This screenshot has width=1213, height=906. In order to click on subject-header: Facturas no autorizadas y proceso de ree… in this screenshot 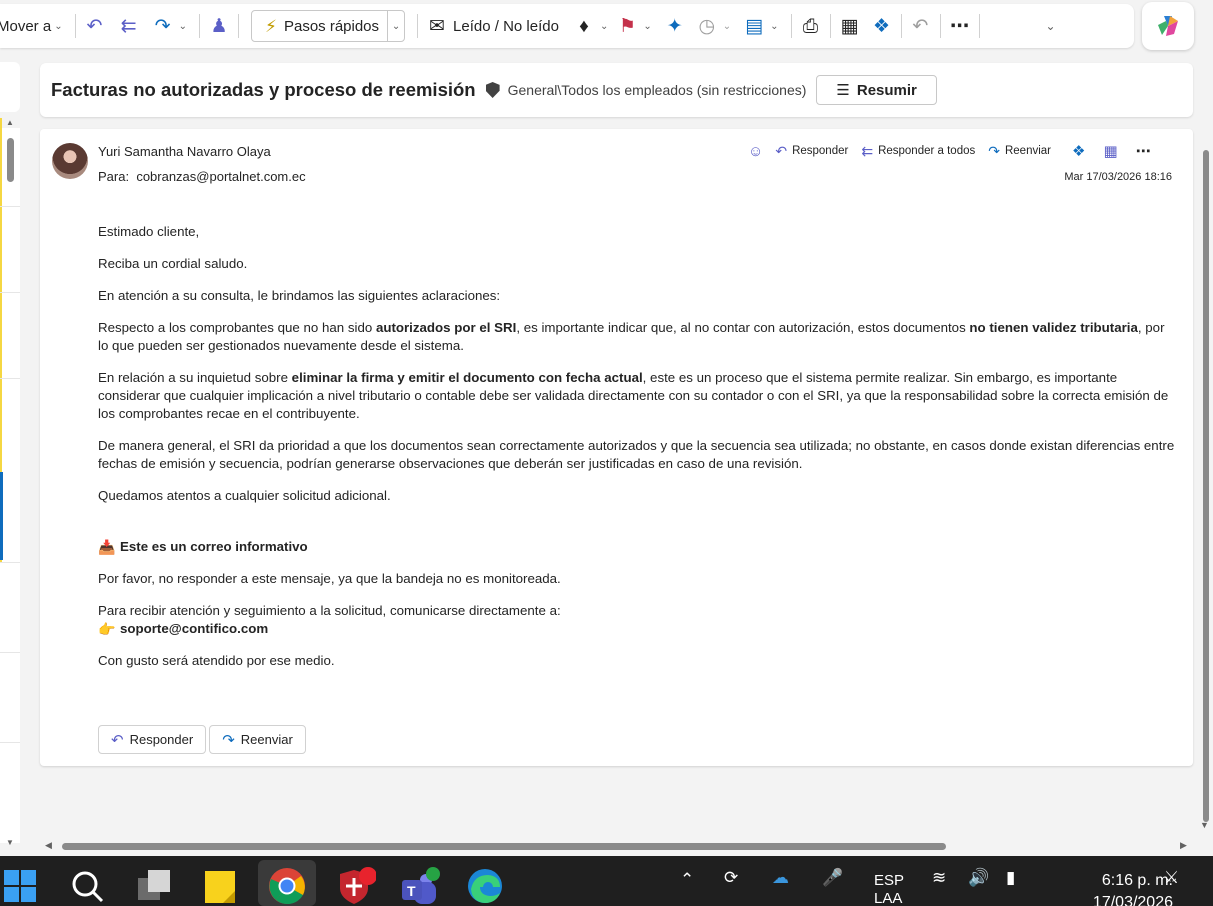, I will do `click(616, 90)`.